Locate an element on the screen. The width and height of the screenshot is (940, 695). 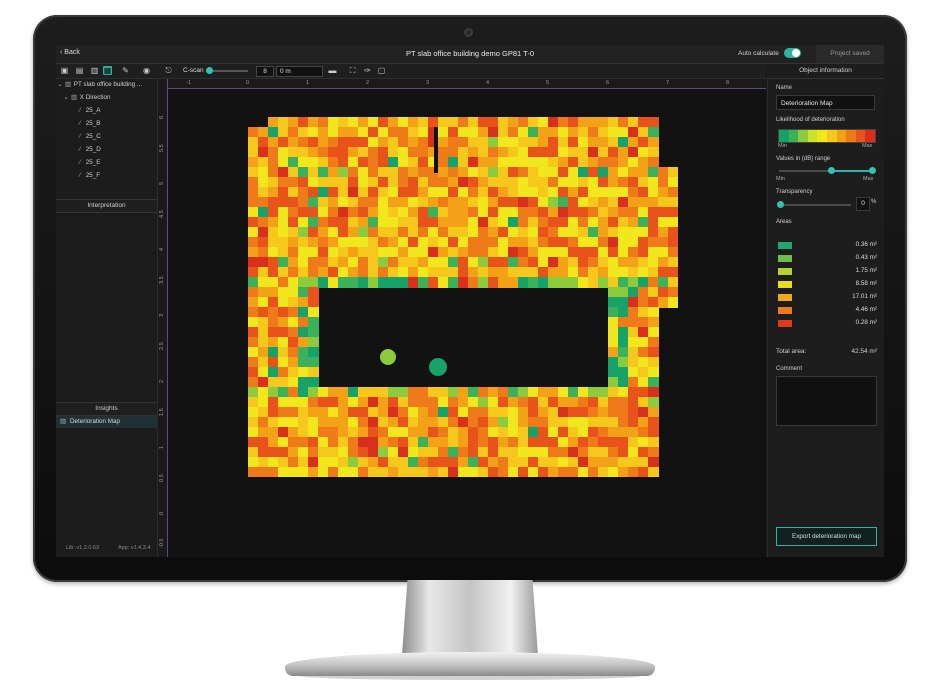
range-max-handle is located at coordinates (872, 170).